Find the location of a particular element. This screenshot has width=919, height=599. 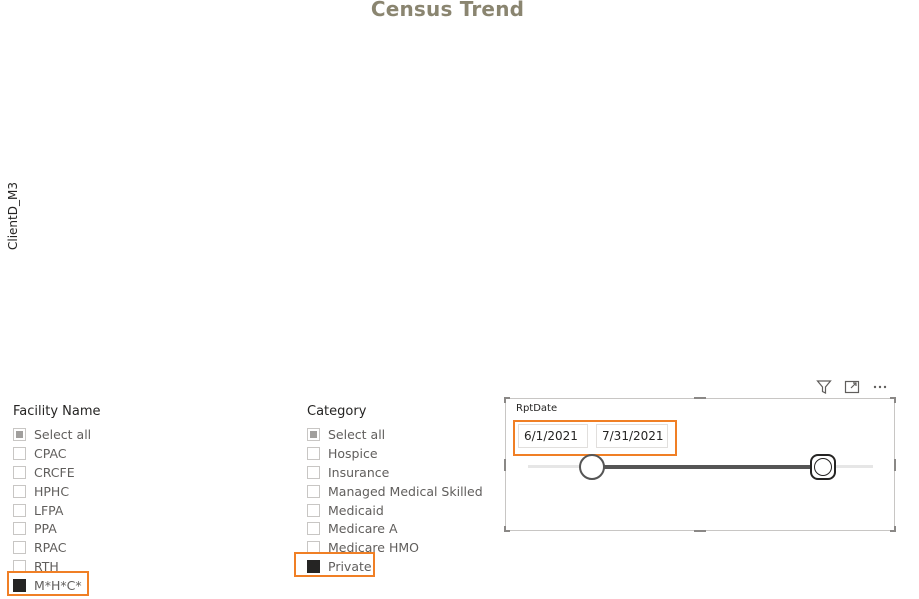

facility-item-label: CPAC is located at coordinates (50, 453).